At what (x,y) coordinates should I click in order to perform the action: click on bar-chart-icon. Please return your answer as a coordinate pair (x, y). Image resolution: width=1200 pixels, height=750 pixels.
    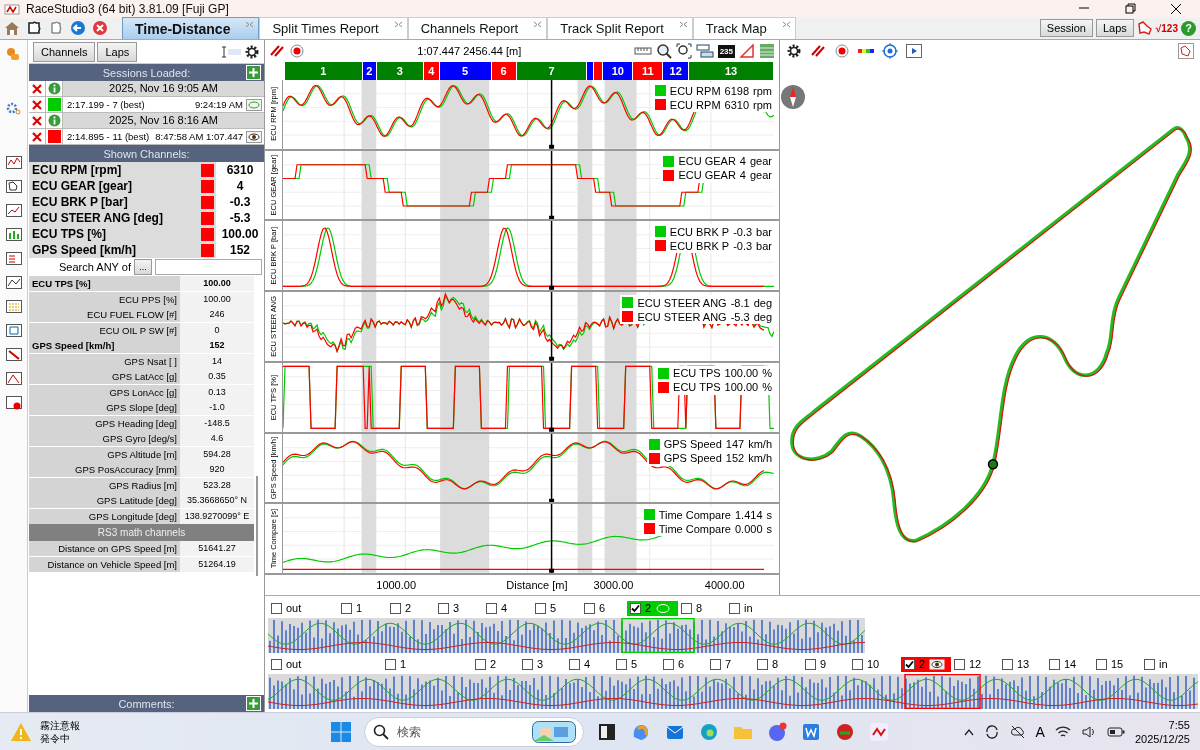
    Looking at the image, I should click on (13, 234).